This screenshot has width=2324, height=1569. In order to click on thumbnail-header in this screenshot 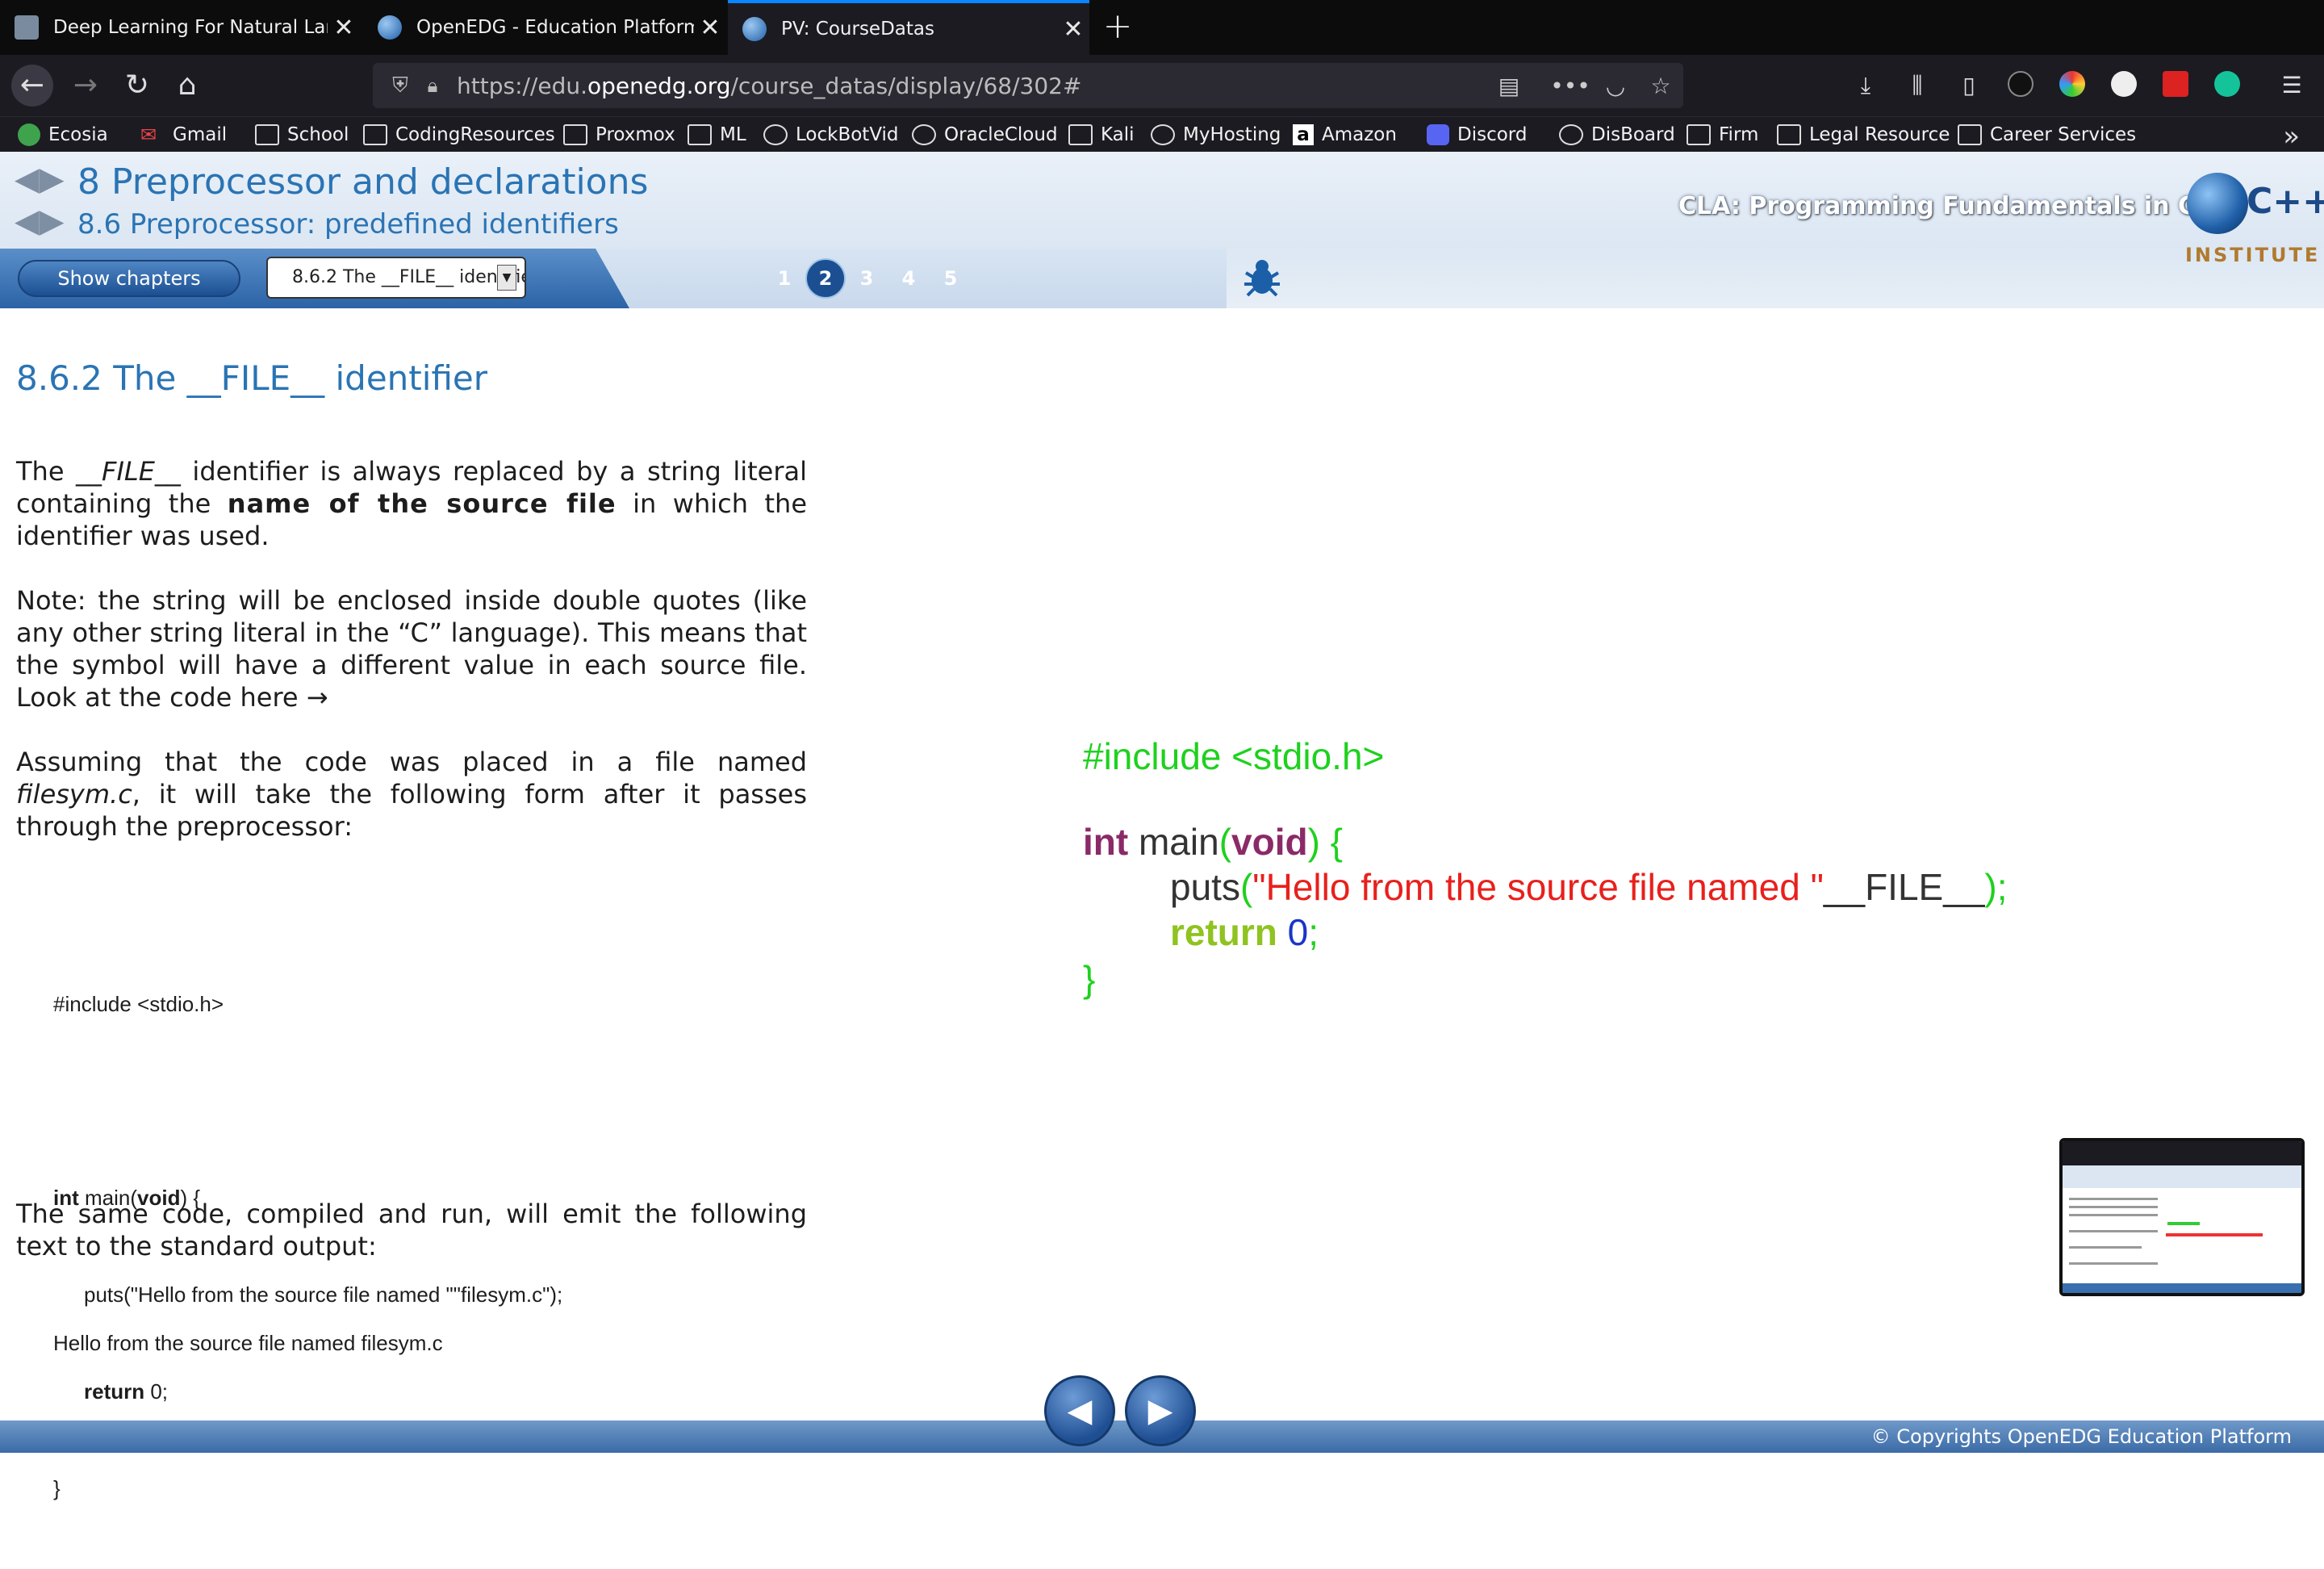, I will do `click(2182, 1177)`.